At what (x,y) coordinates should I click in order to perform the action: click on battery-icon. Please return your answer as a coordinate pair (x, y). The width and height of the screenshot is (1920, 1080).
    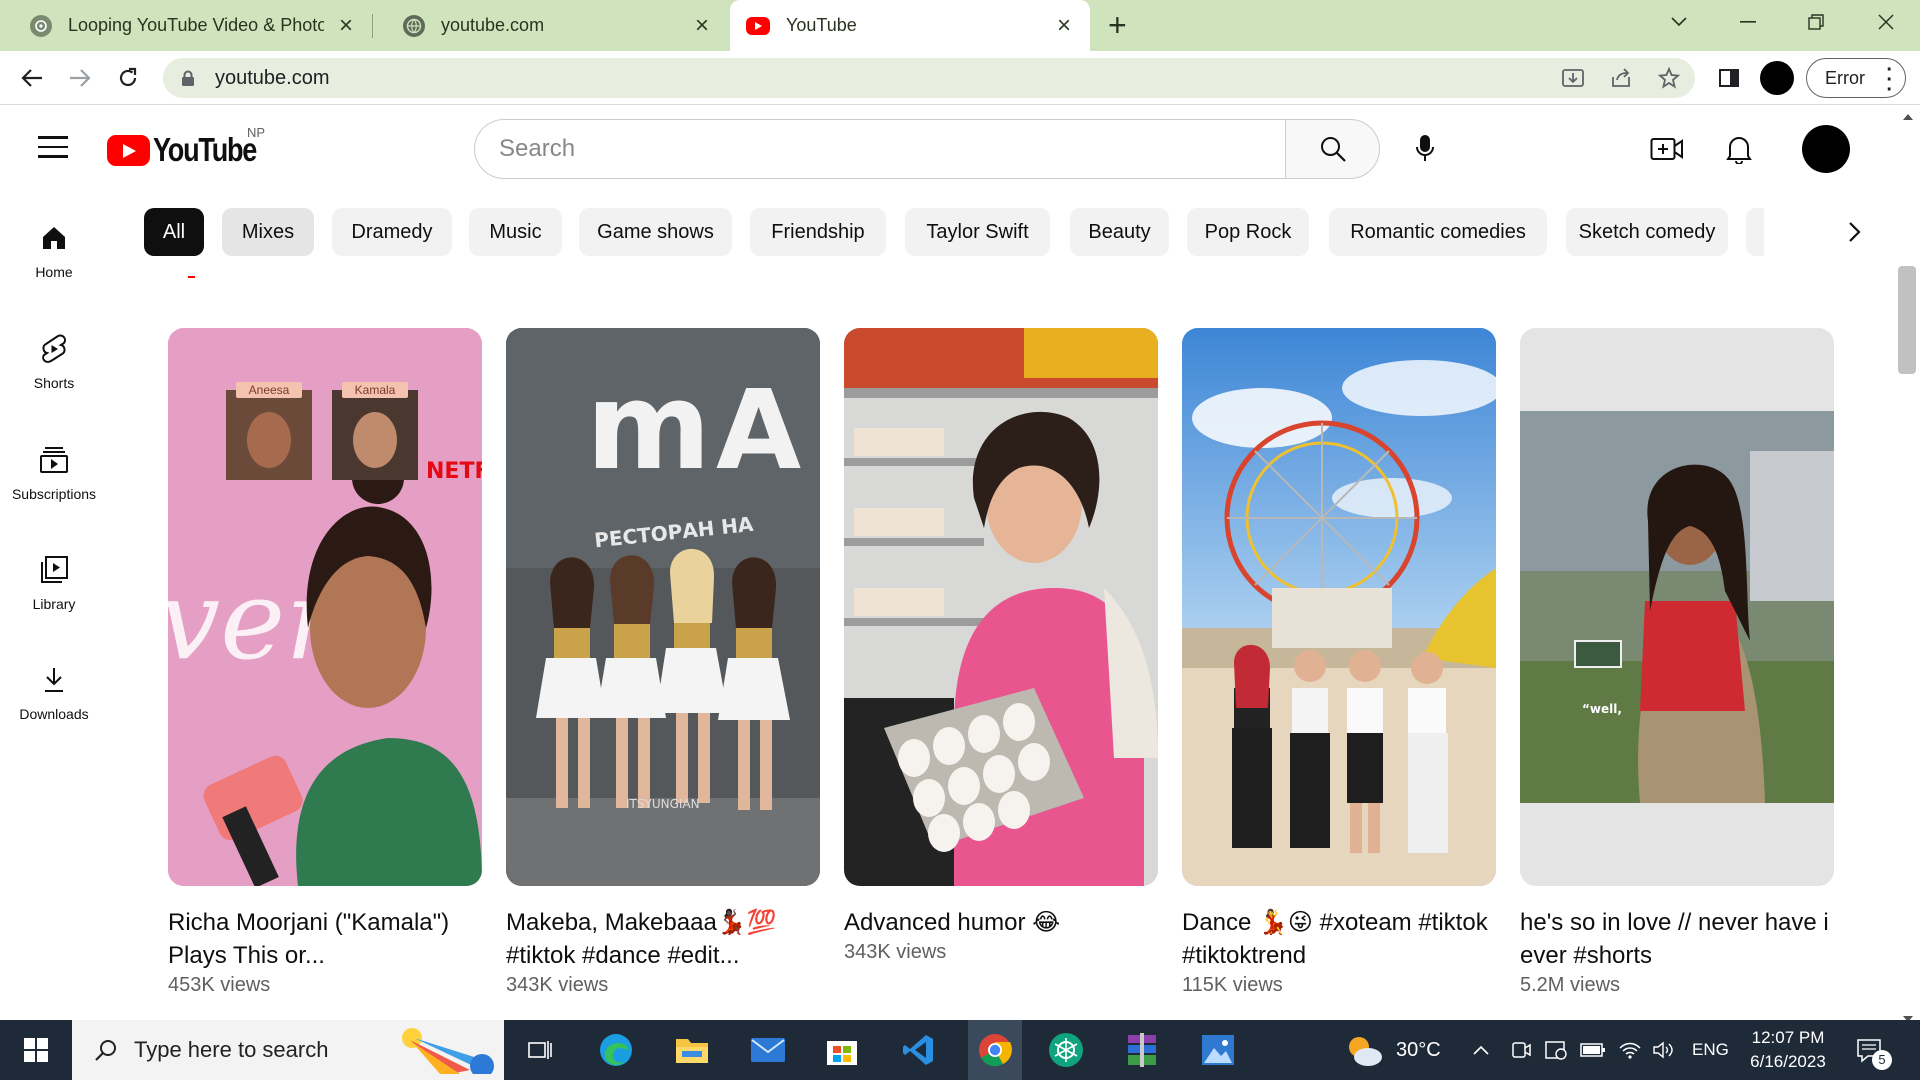
    Looking at the image, I should click on (1593, 1050).